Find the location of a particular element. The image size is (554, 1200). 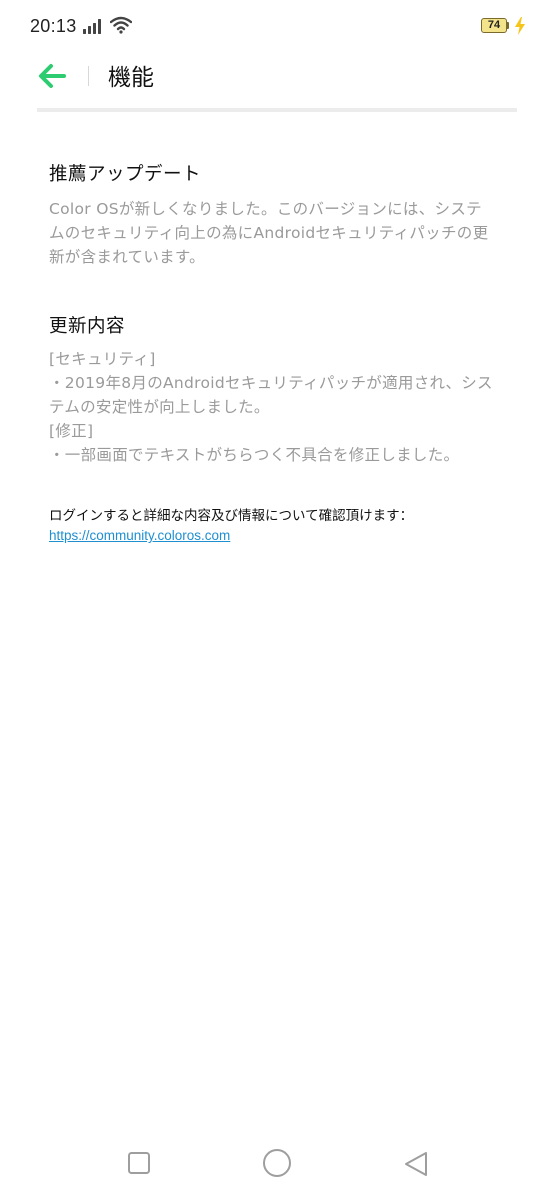

change-line: ・2019年8月のAndroidセキュリティパッチが適用され、シス is located at coordinates (271, 383).